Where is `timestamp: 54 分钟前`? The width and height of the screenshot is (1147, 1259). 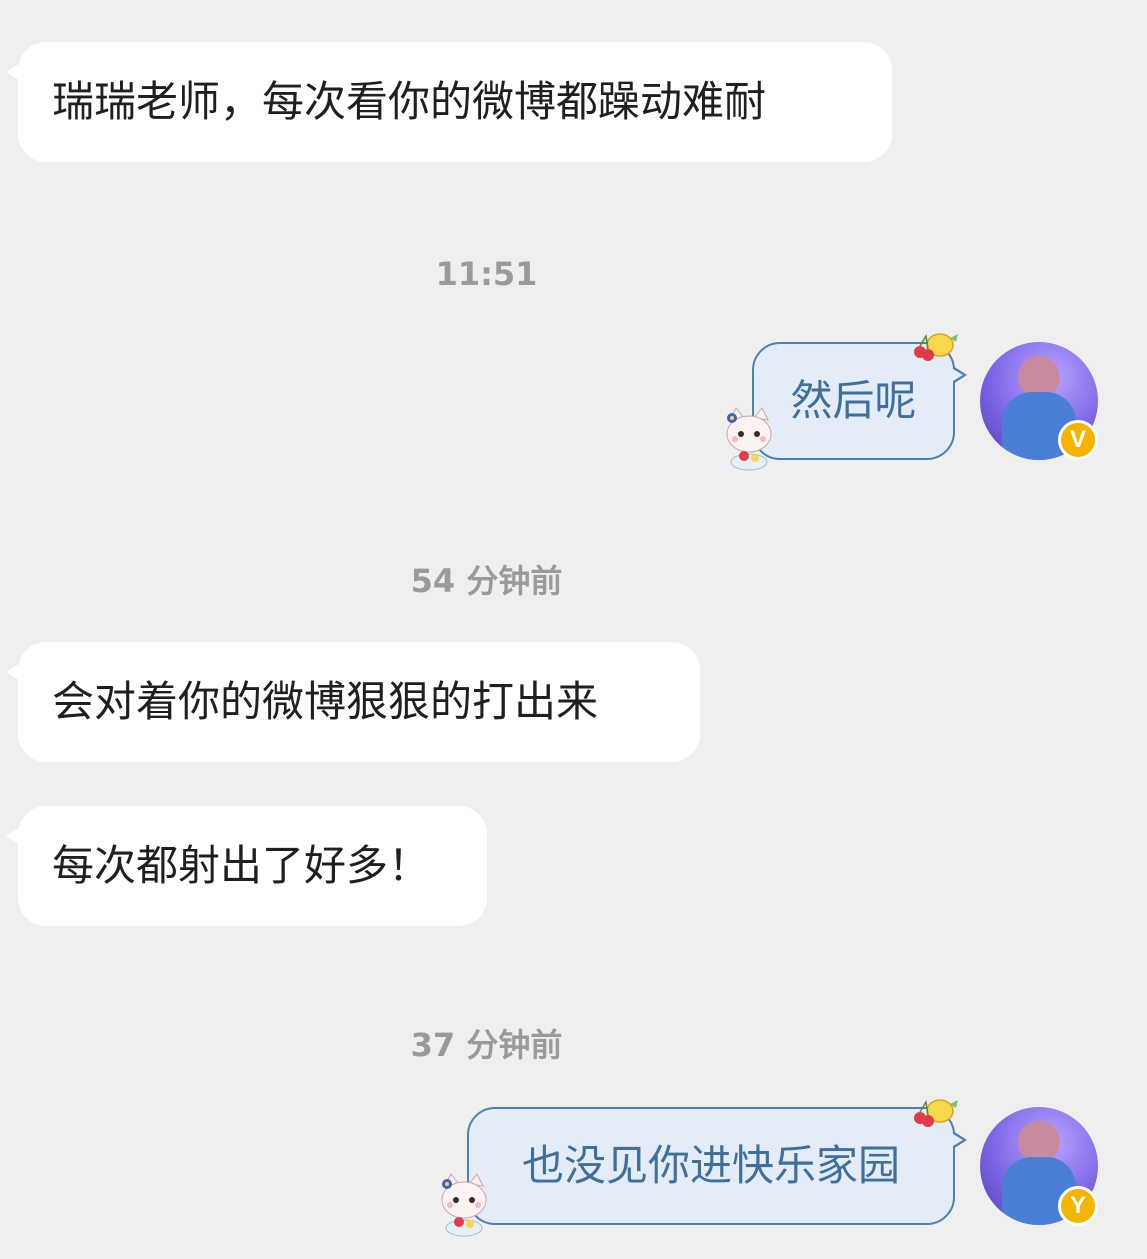 timestamp: 54 分钟前 is located at coordinates (486, 581).